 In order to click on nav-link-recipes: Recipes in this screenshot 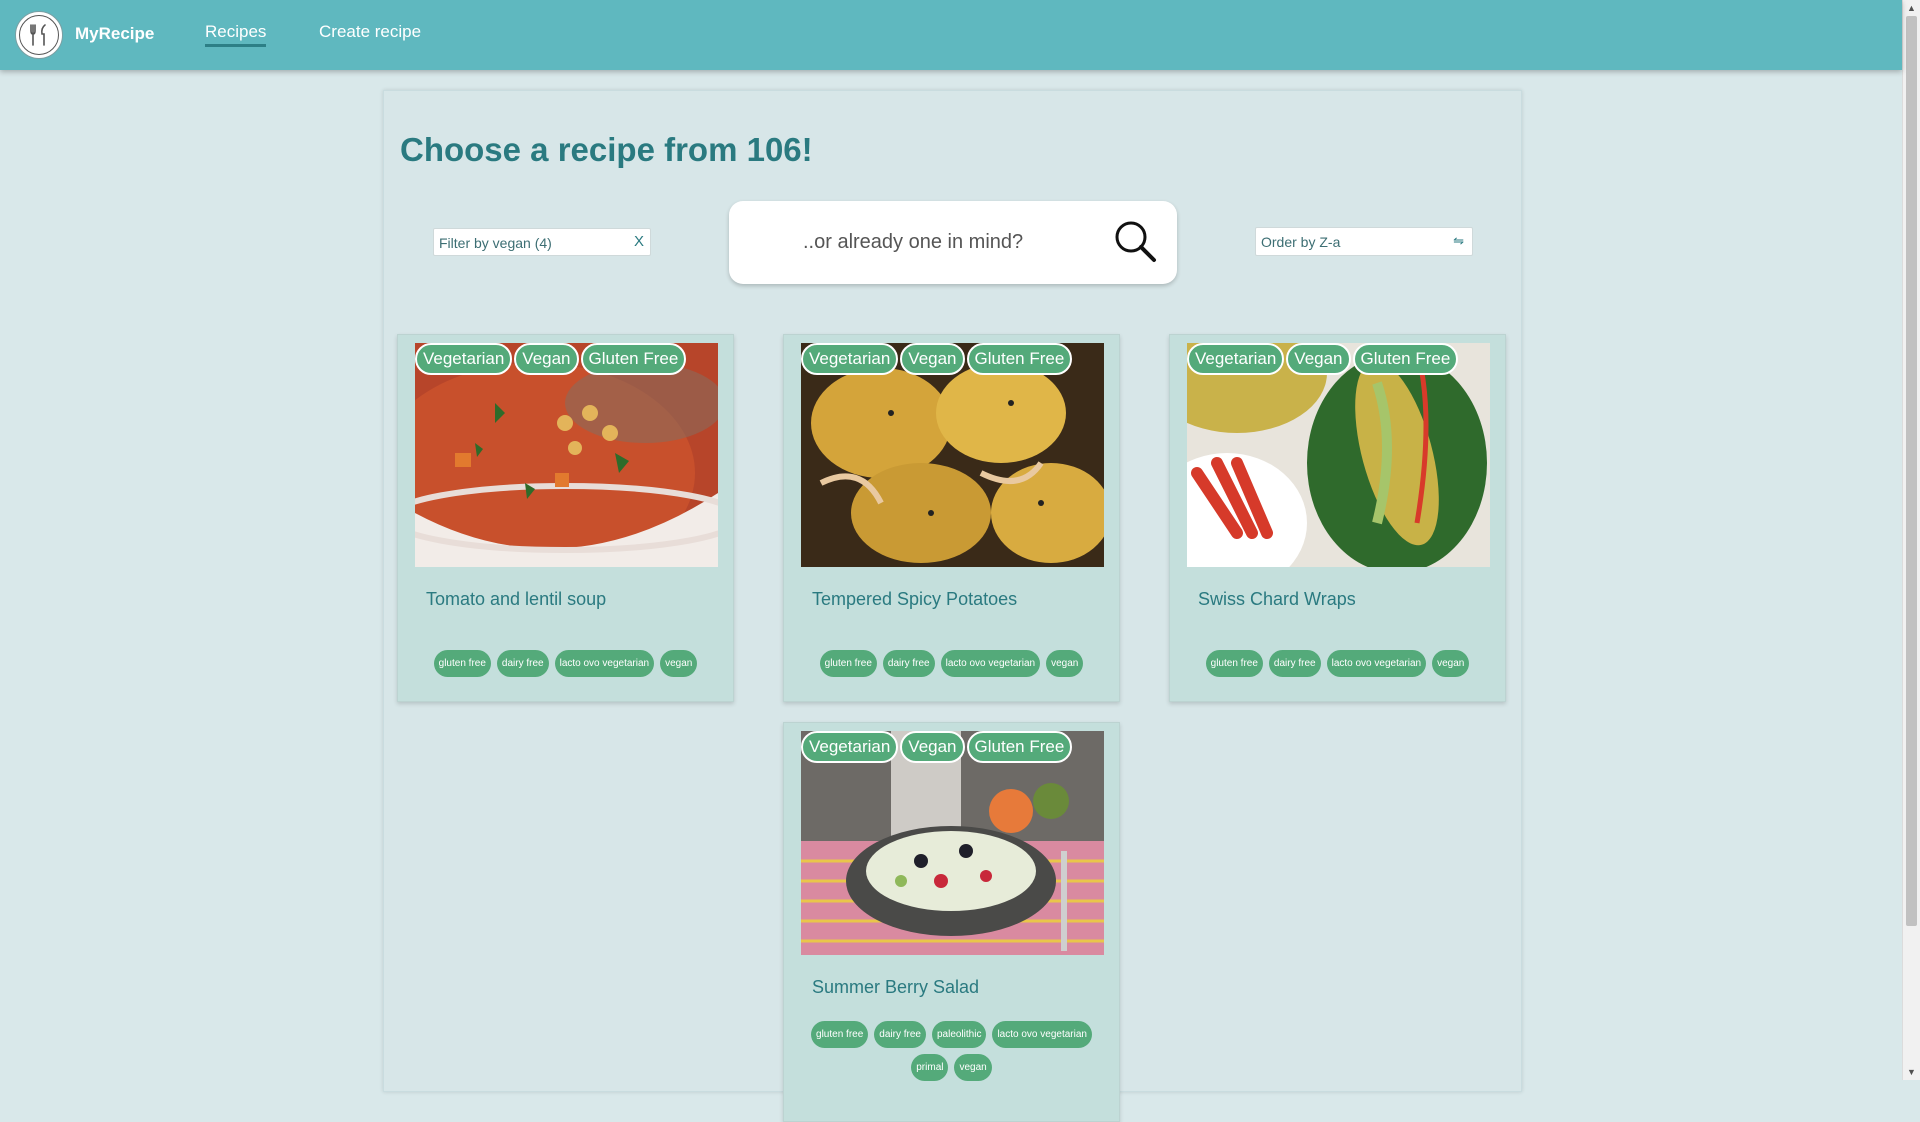, I will do `click(236, 34)`.